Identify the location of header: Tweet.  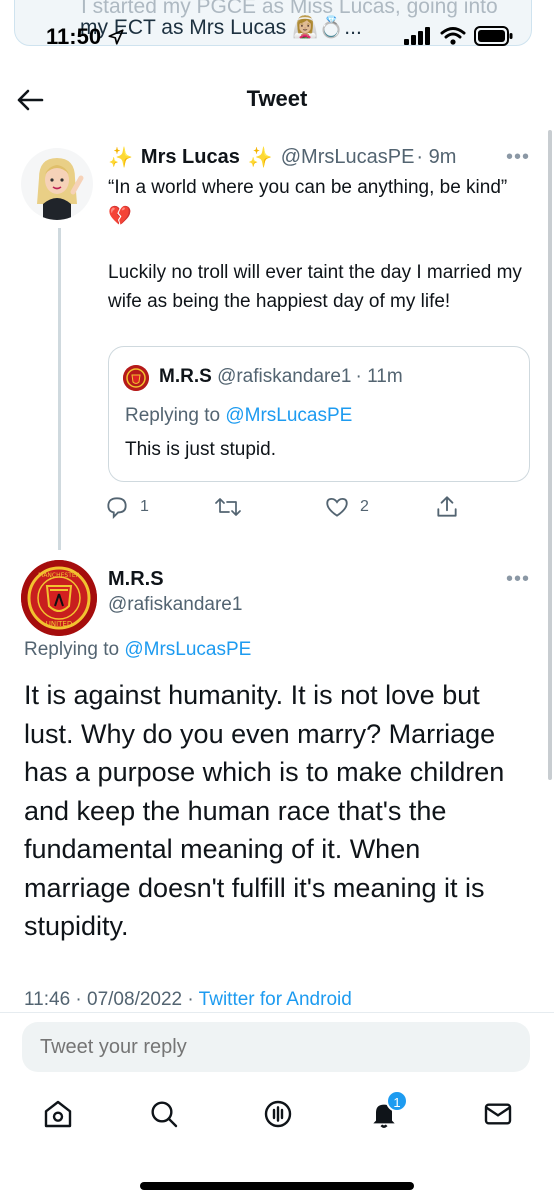
(277, 100).